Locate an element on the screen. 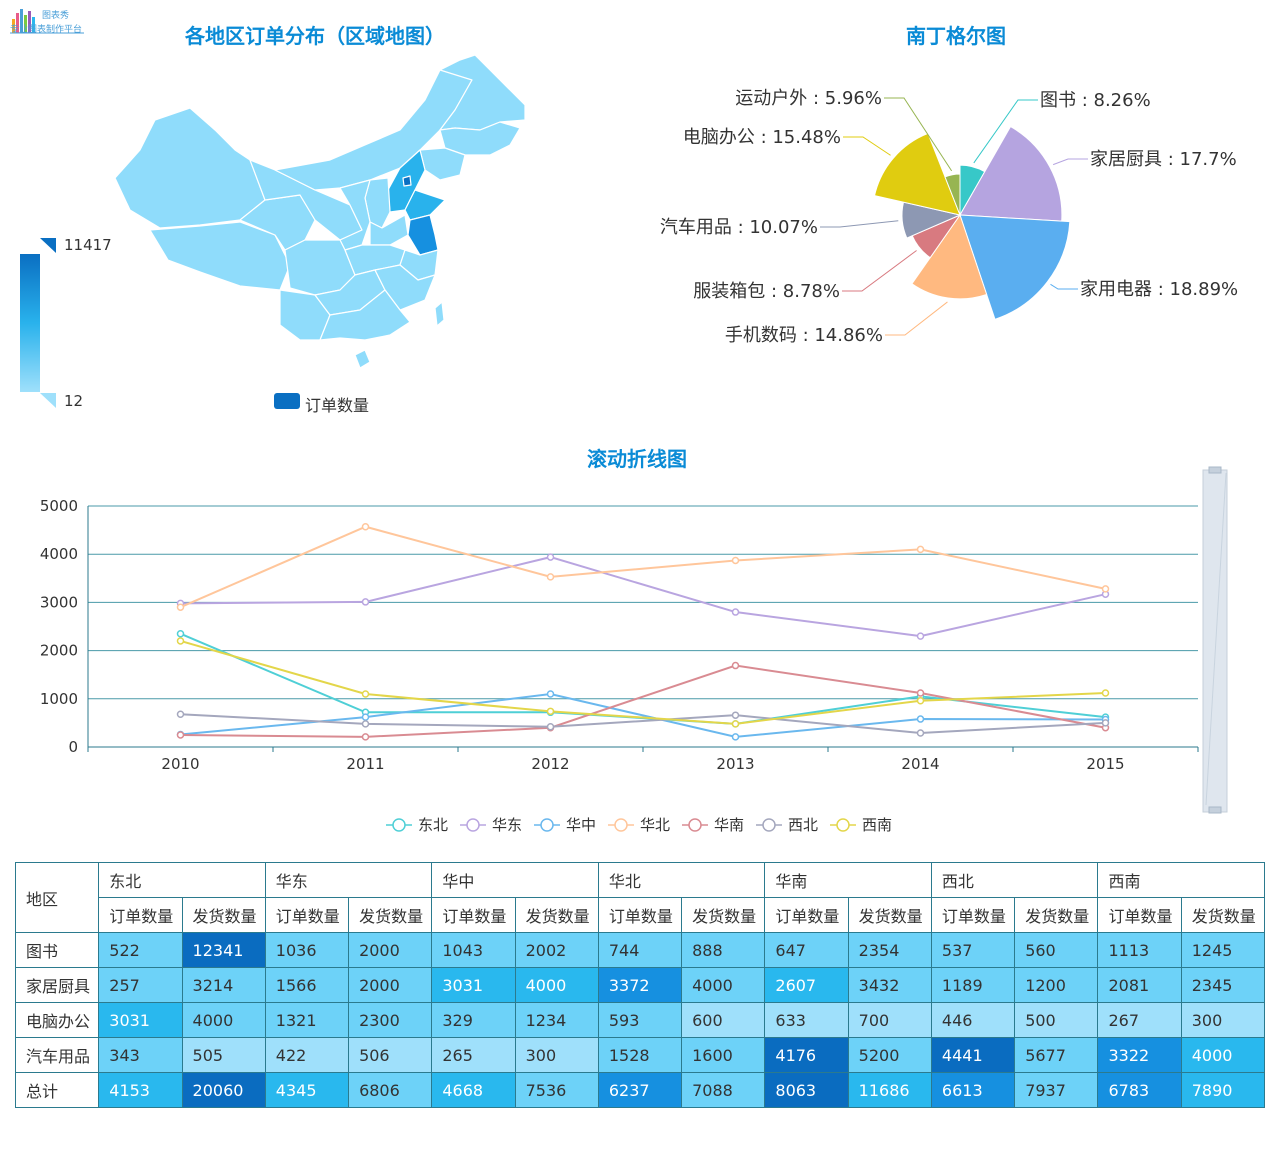 This screenshot has width=1280, height=1171. row-header: 图书 is located at coordinates (57, 950).